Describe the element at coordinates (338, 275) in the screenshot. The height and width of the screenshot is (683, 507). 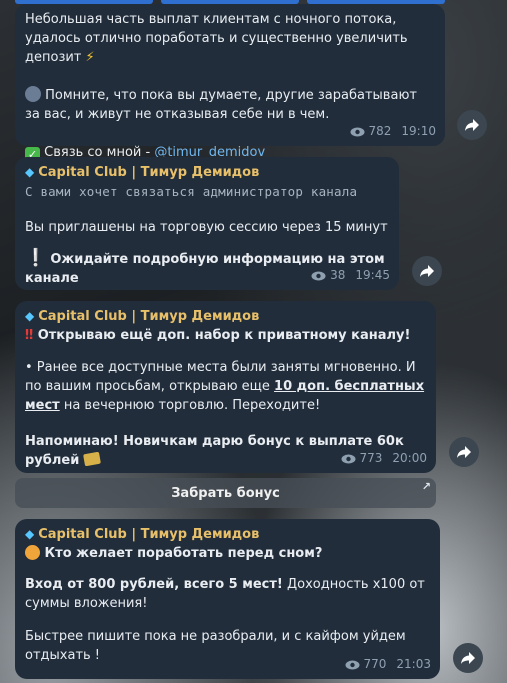
I see `views-count: 38` at that location.